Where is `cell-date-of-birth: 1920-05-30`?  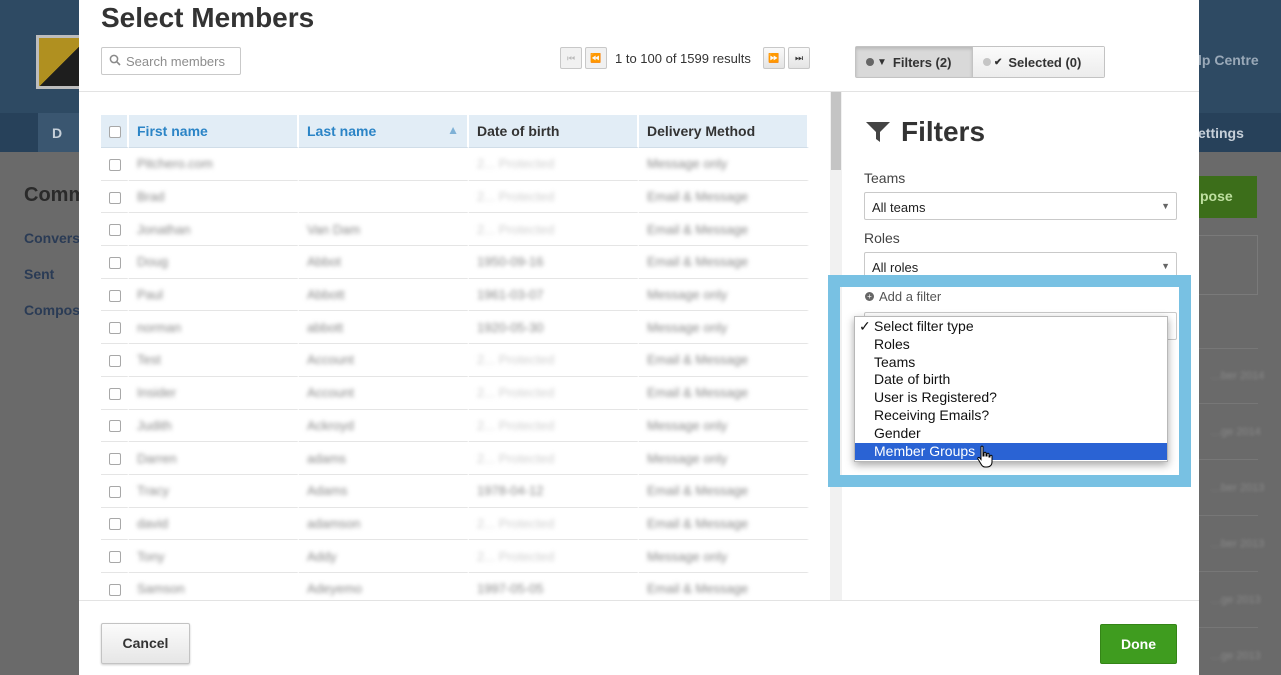
cell-date-of-birth: 1920-05-30 is located at coordinates (554, 328).